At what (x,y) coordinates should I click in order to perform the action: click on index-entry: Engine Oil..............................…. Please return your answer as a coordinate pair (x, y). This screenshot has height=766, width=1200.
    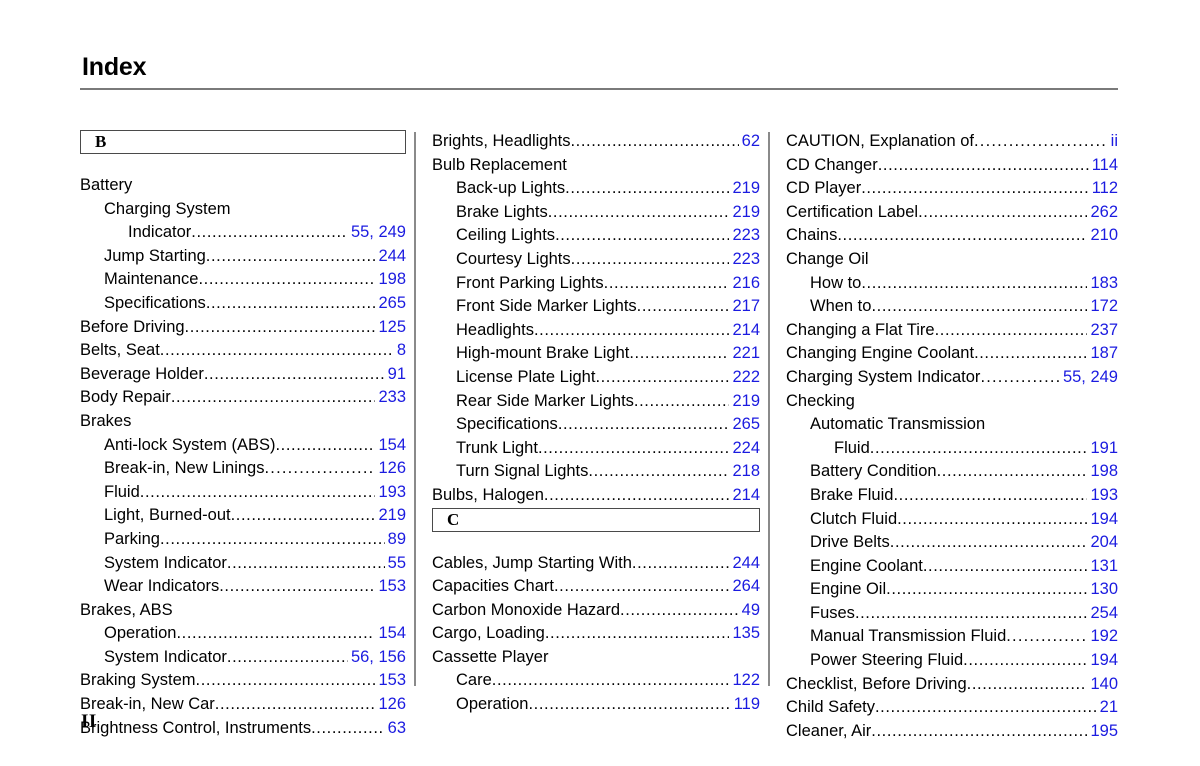
    Looking at the image, I should click on (952, 590).